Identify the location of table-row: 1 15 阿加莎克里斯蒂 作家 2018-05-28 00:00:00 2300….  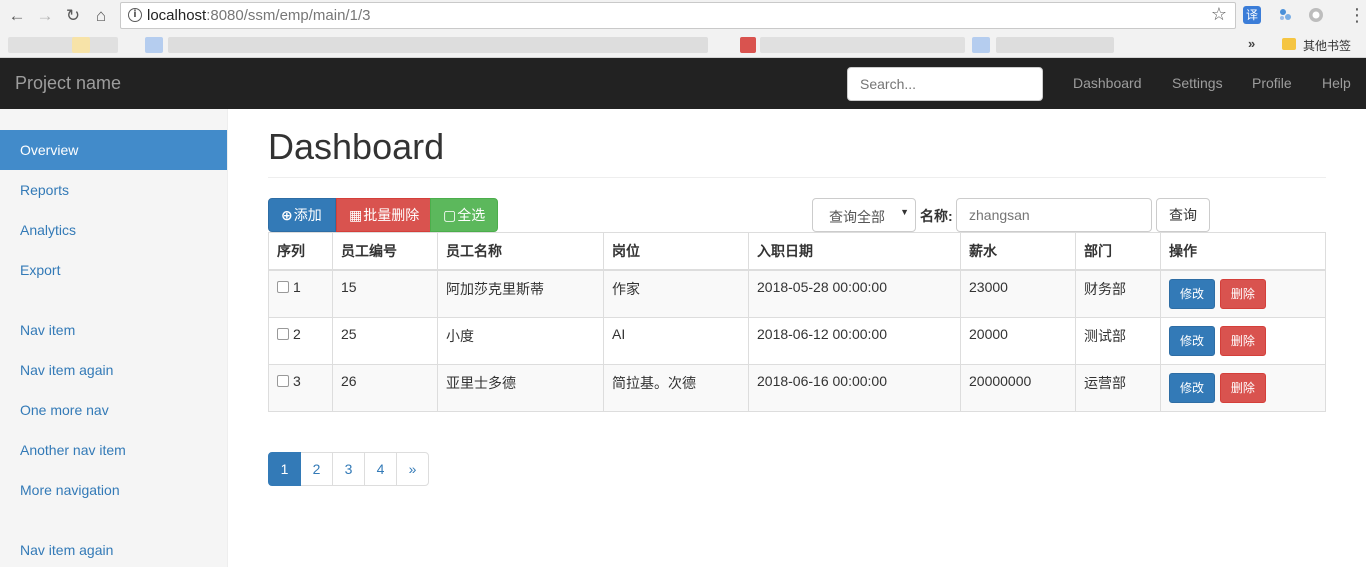
(797, 293).